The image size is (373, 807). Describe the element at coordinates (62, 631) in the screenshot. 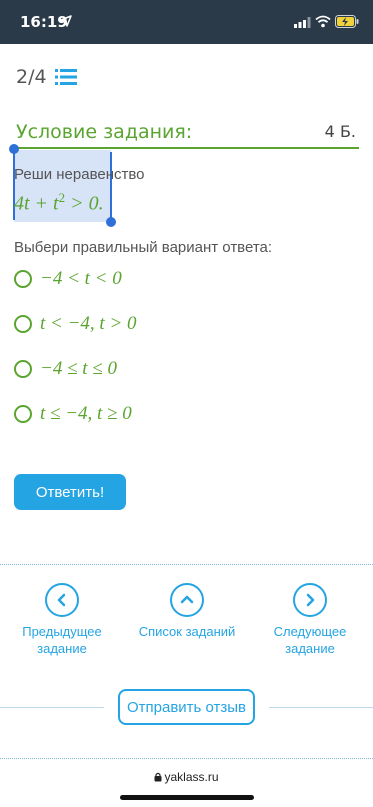

I see `prev-task-label-line1: Предыдущее` at that location.